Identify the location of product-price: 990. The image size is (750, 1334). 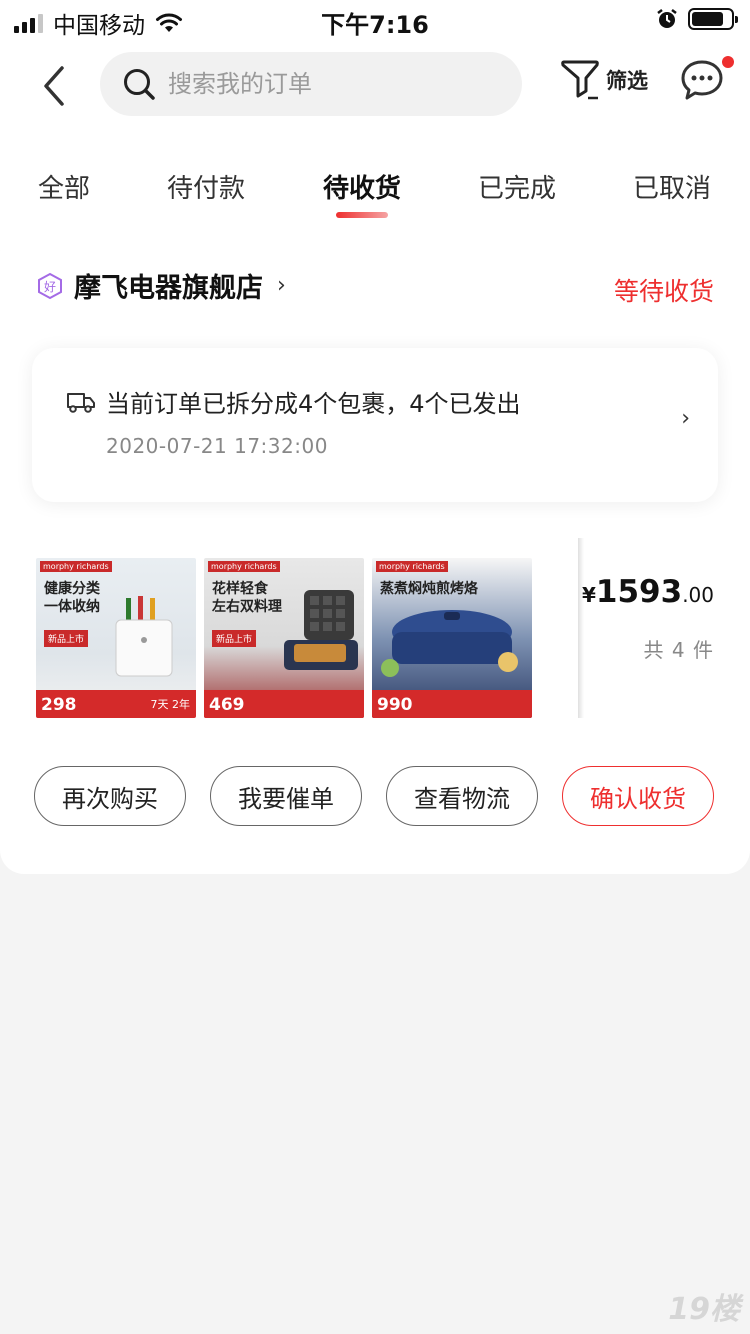
(395, 705).